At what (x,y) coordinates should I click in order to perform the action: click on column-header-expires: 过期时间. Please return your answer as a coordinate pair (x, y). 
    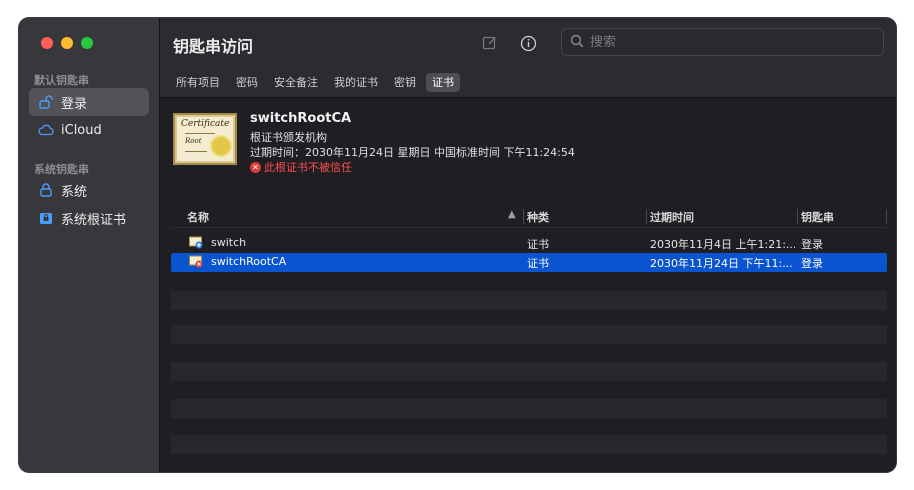
    Looking at the image, I should click on (672, 217).